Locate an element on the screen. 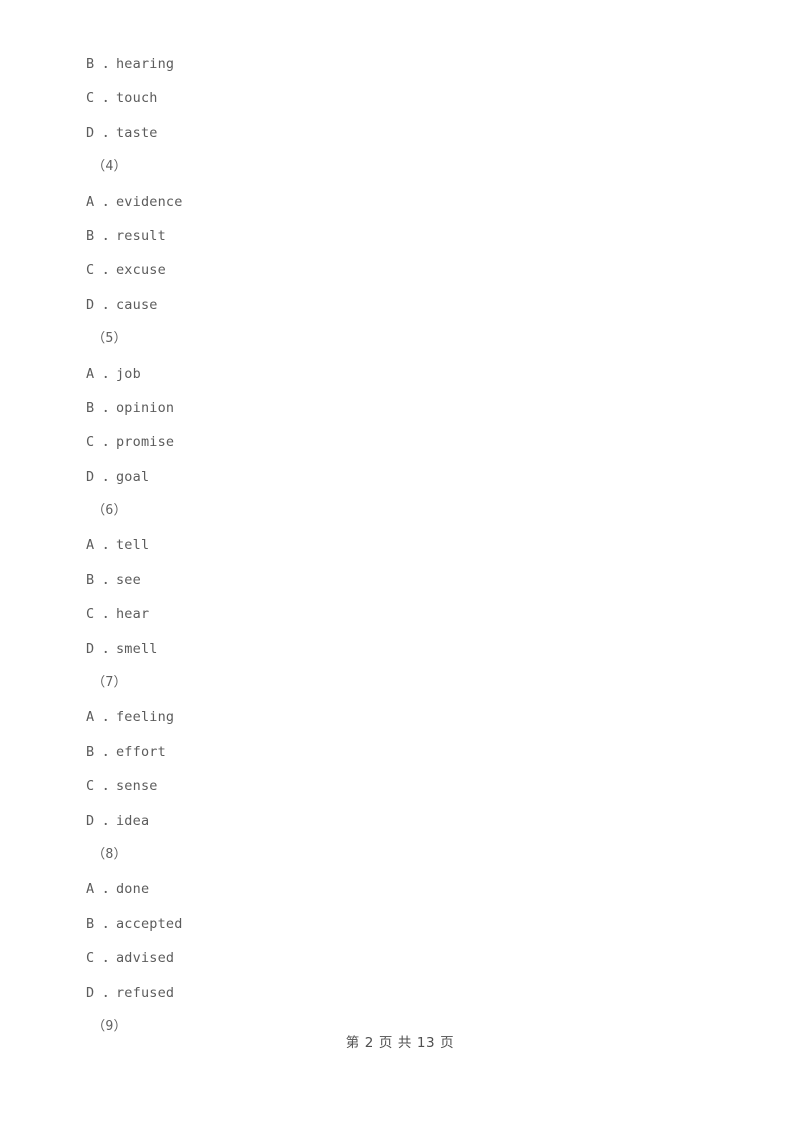 This screenshot has height=1132, width=800. option-text: result is located at coordinates (140, 235).